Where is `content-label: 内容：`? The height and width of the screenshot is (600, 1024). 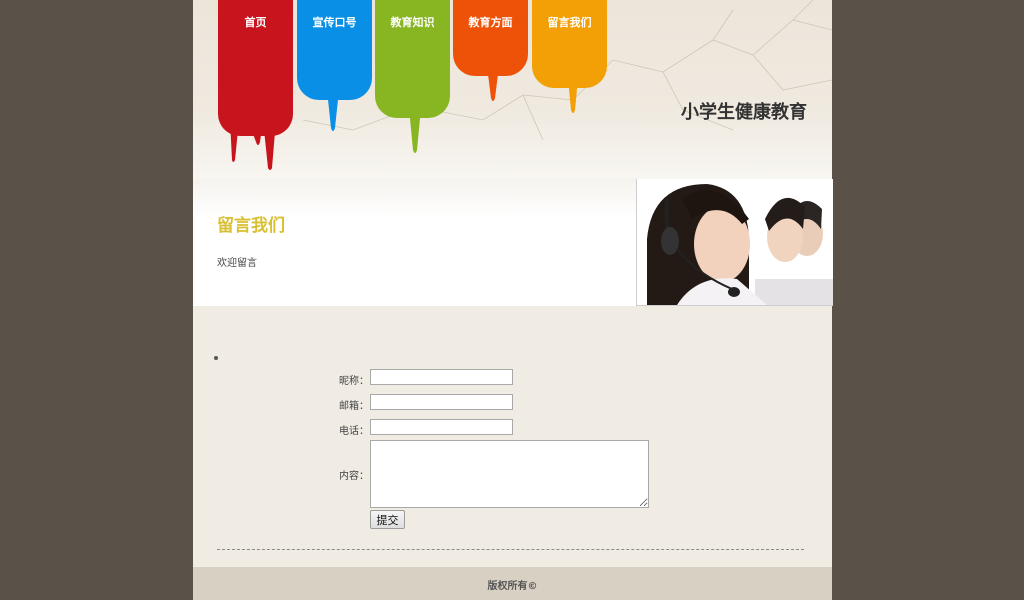 content-label: 内容： is located at coordinates (354, 476).